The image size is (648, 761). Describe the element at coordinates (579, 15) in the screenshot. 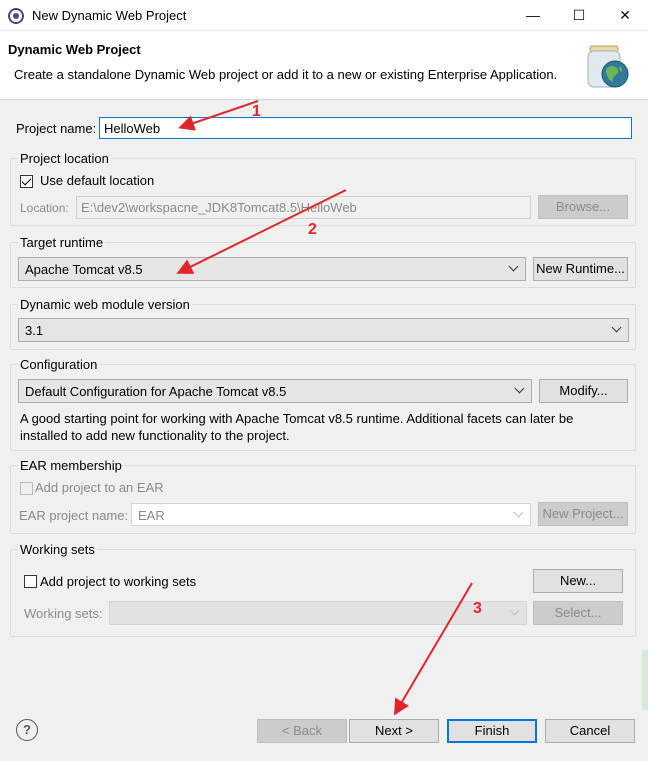

I see `maximize-button: ☐` at that location.